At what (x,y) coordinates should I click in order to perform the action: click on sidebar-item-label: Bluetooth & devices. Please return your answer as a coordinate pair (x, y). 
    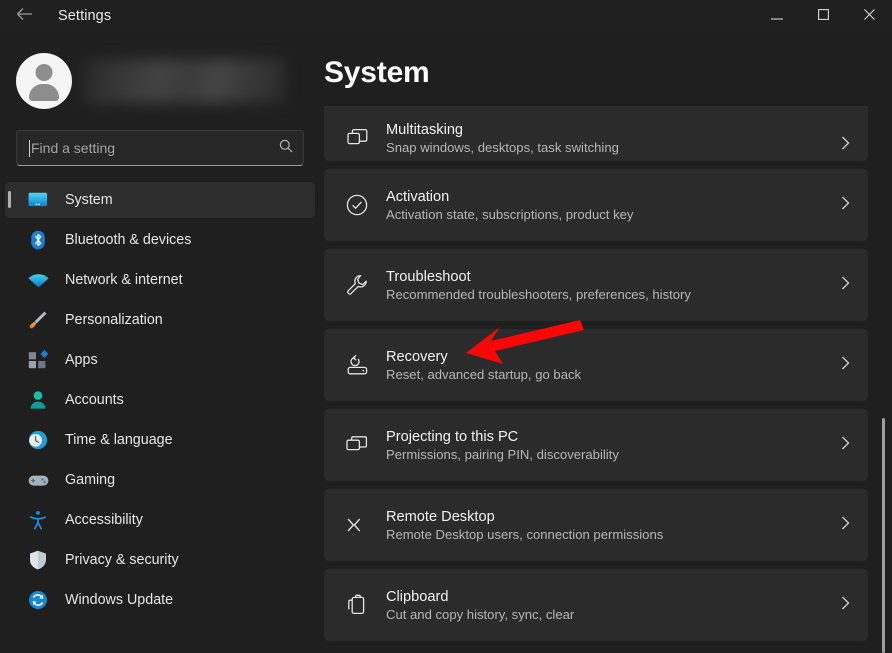
    Looking at the image, I should click on (128, 240).